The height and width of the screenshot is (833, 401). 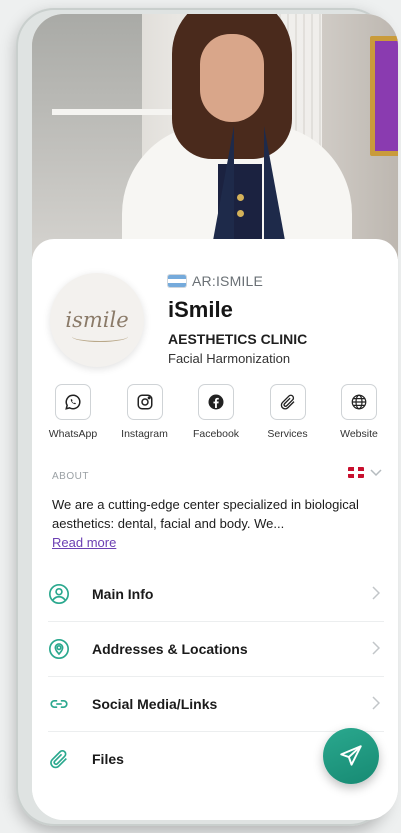 What do you see at coordinates (216, 594) in the screenshot?
I see `menu-item-main-info: Main Info` at bounding box center [216, 594].